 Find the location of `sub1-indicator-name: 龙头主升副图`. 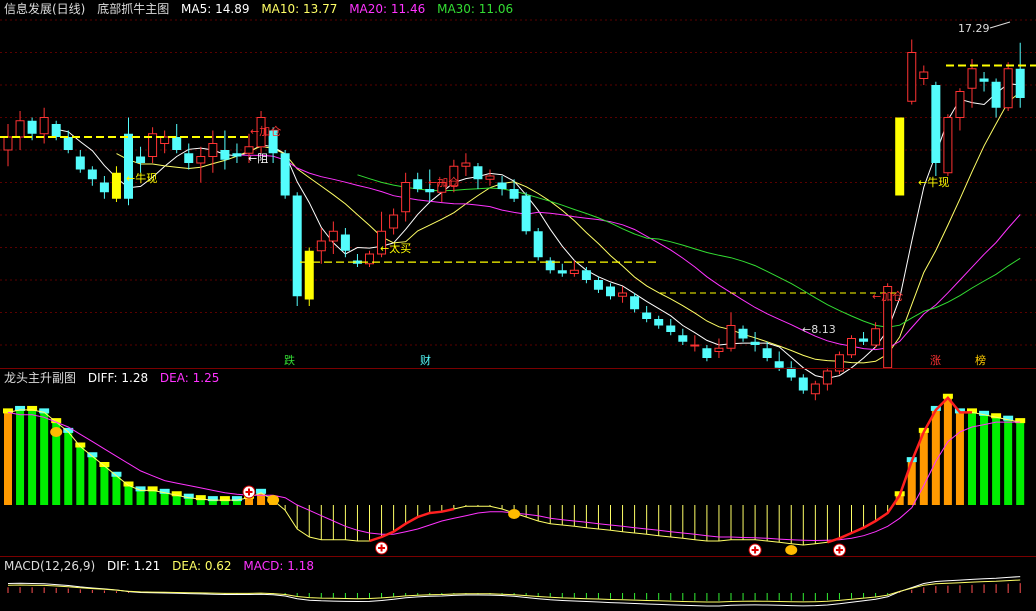

sub1-indicator-name: 龙头主升副图 is located at coordinates (40, 378).